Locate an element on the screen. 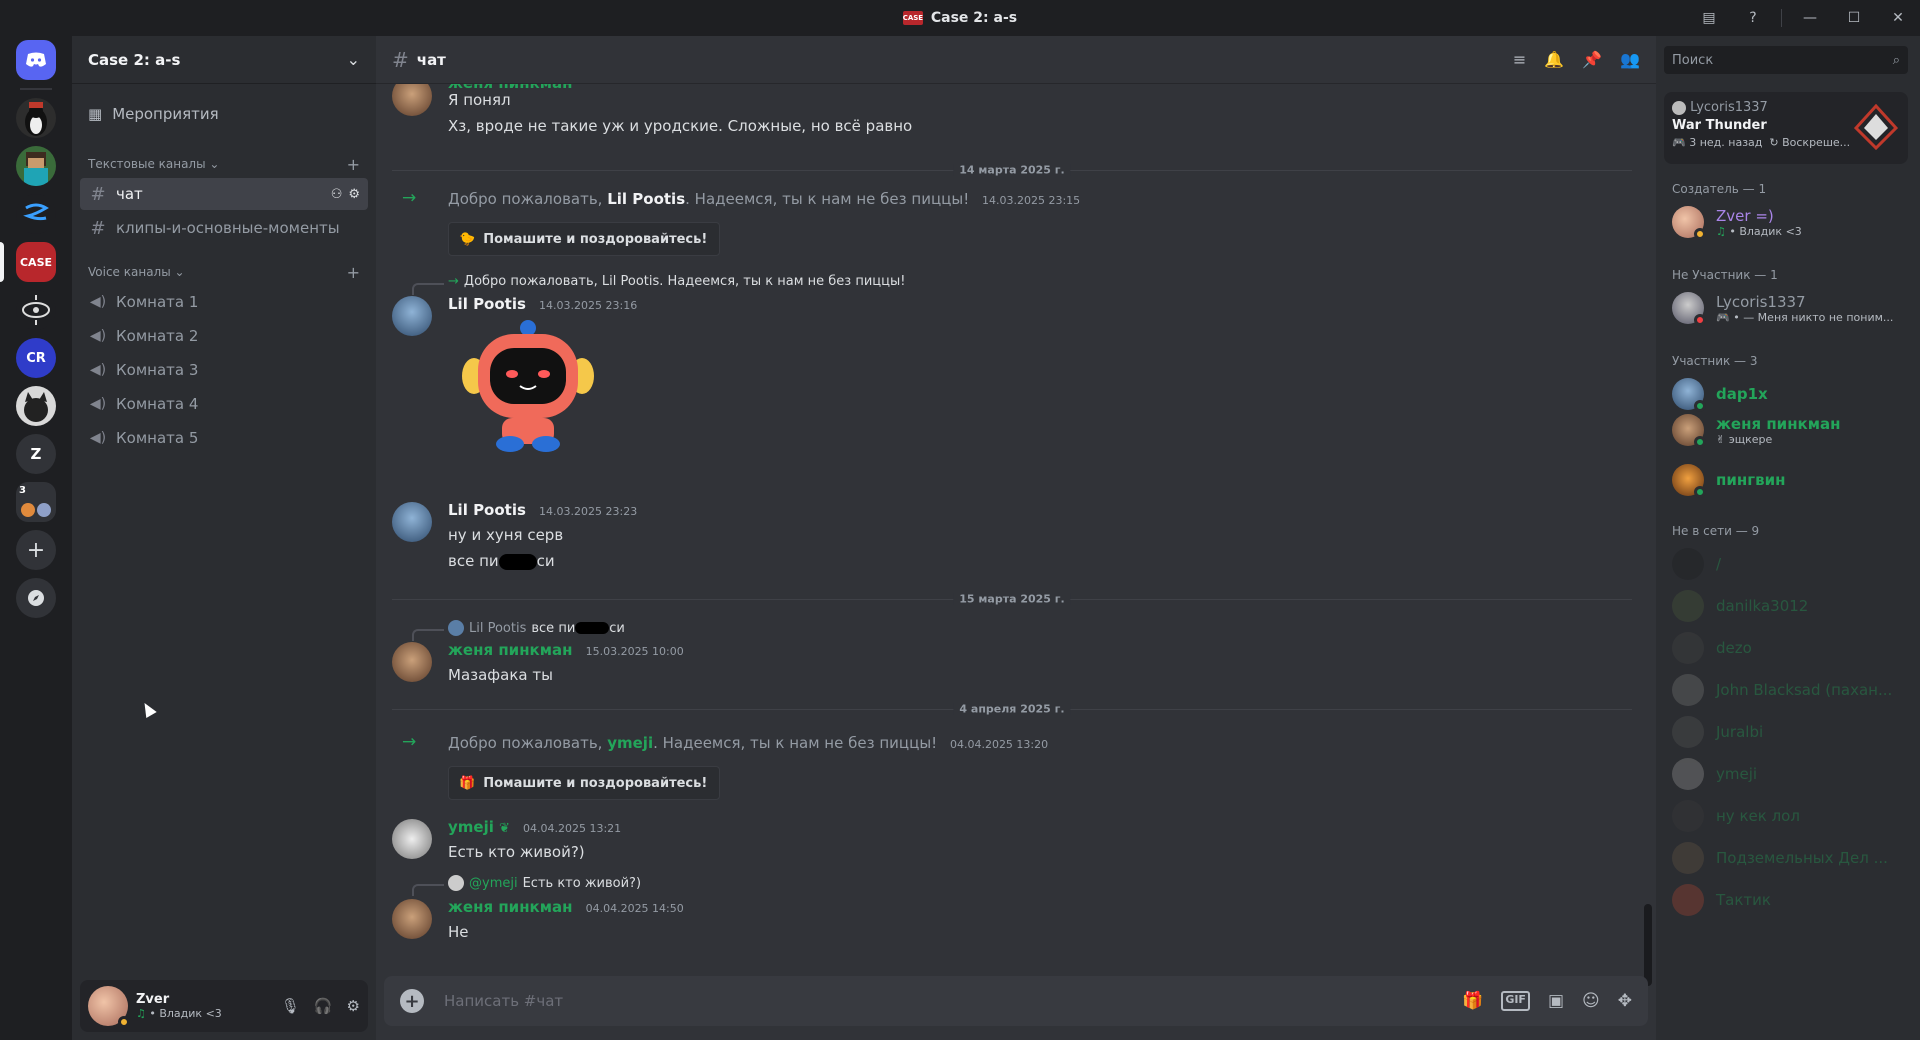 Image resolution: width=1920 pixels, height=1040 pixels. apps-icon: ✥ is located at coordinates (1625, 1001).